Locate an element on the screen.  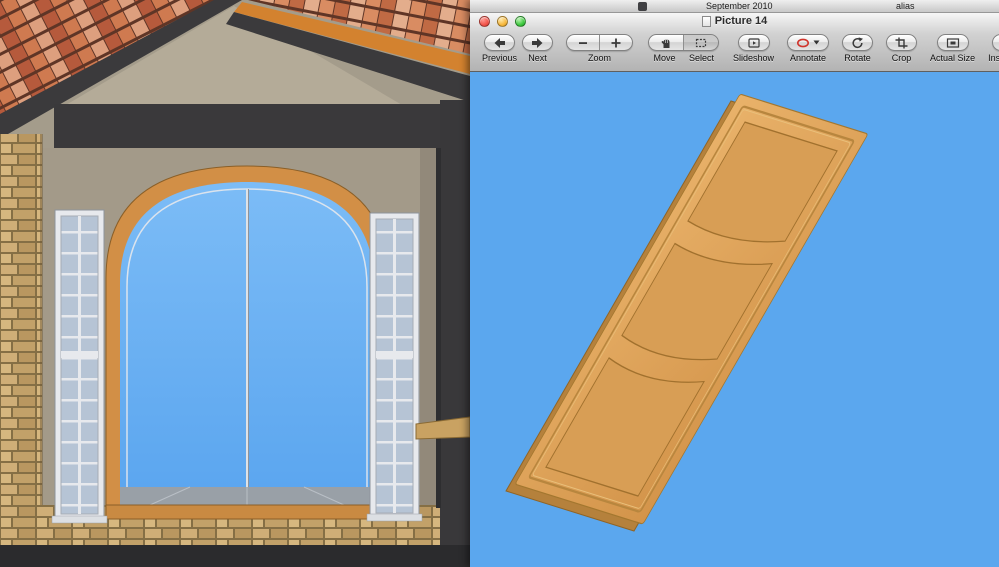
section-cut-column is located at coordinates (455, 333).